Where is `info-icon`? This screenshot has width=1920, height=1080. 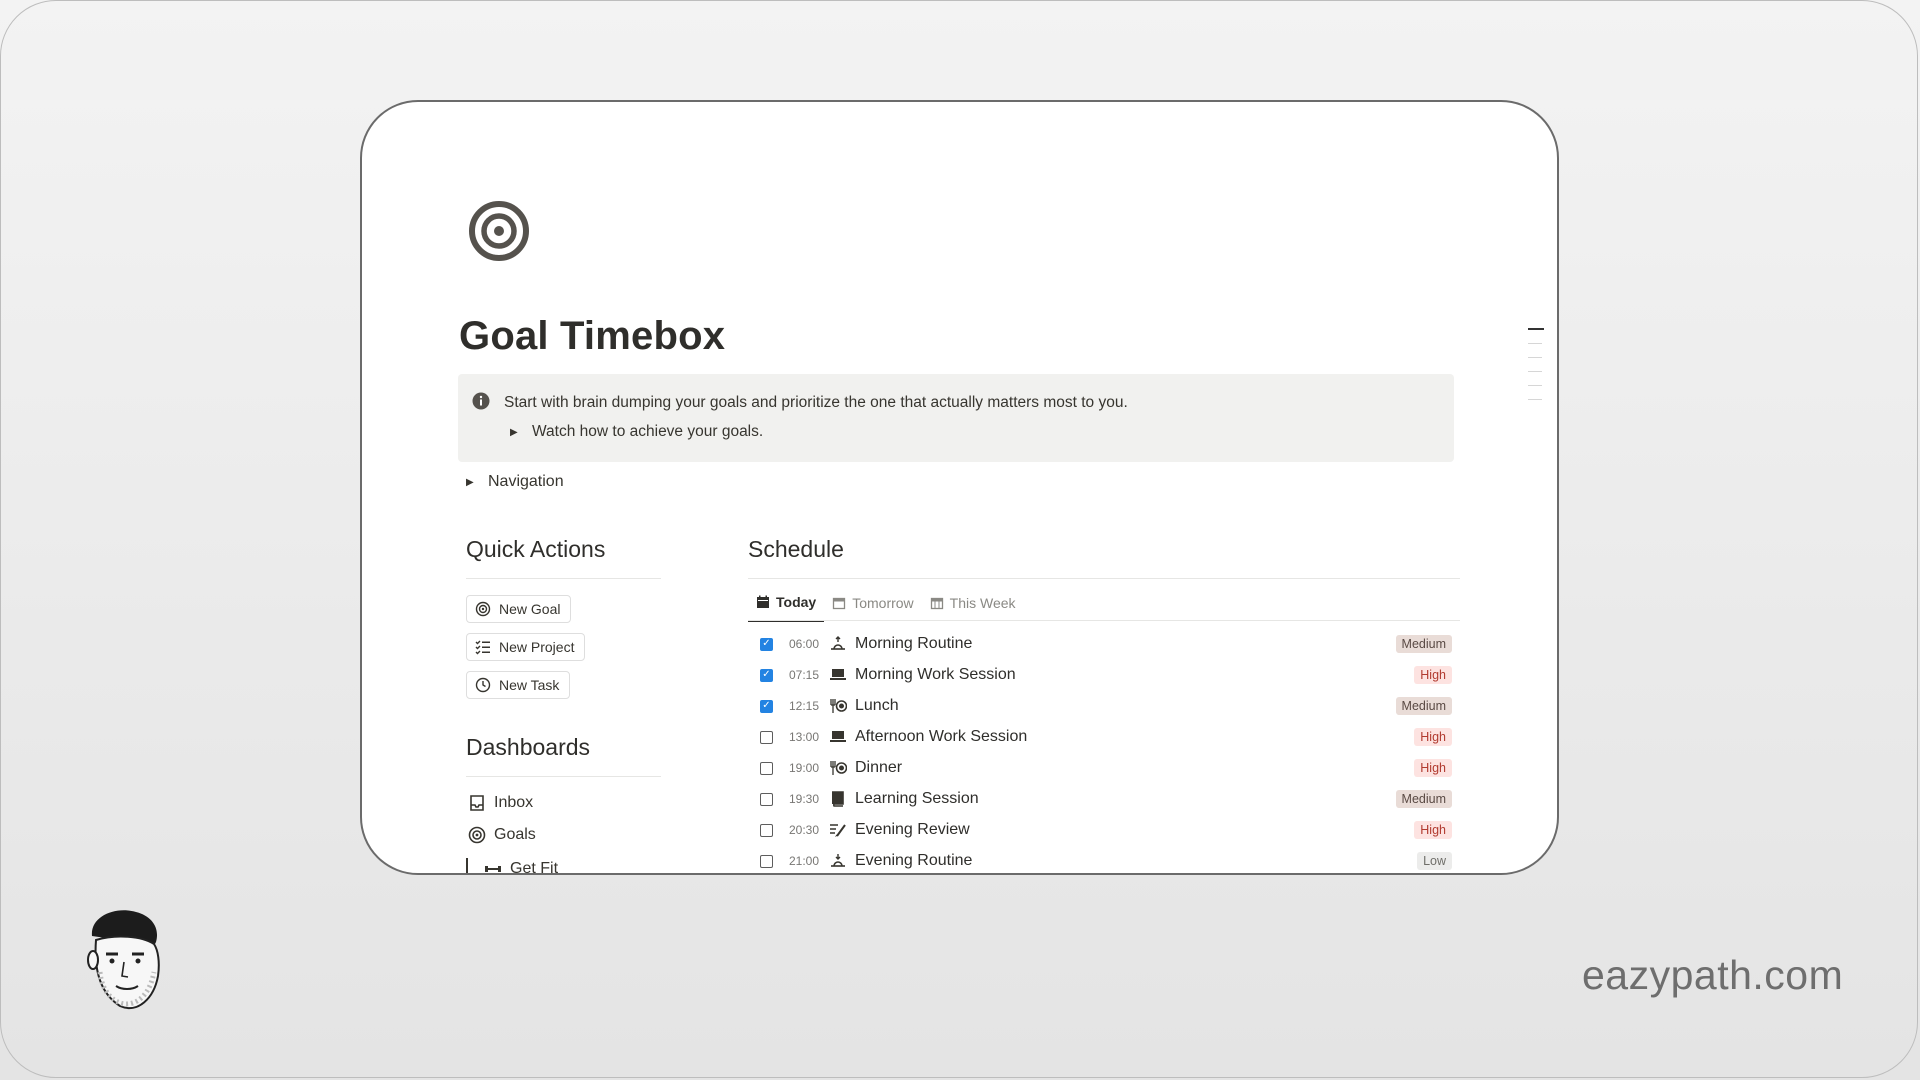 info-icon is located at coordinates (481, 401).